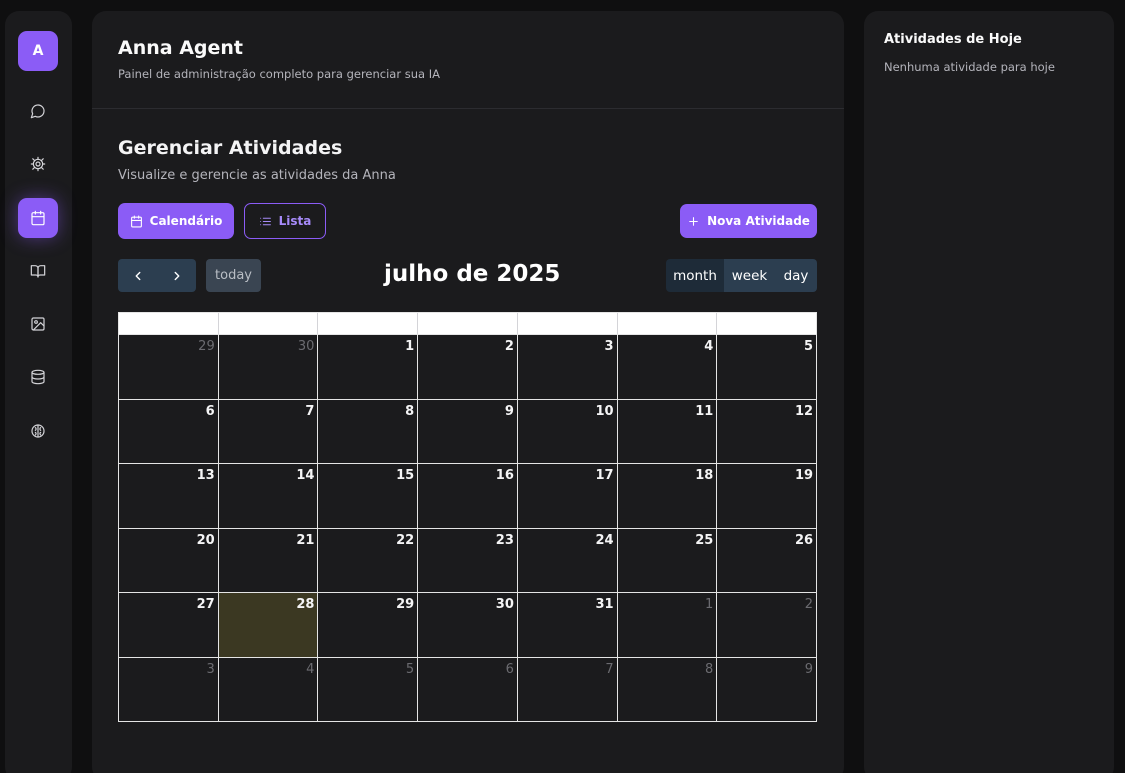 The height and width of the screenshot is (773, 1125). What do you see at coordinates (230, 148) in the screenshot?
I see `section-title: Gerenciar Atividades` at bounding box center [230, 148].